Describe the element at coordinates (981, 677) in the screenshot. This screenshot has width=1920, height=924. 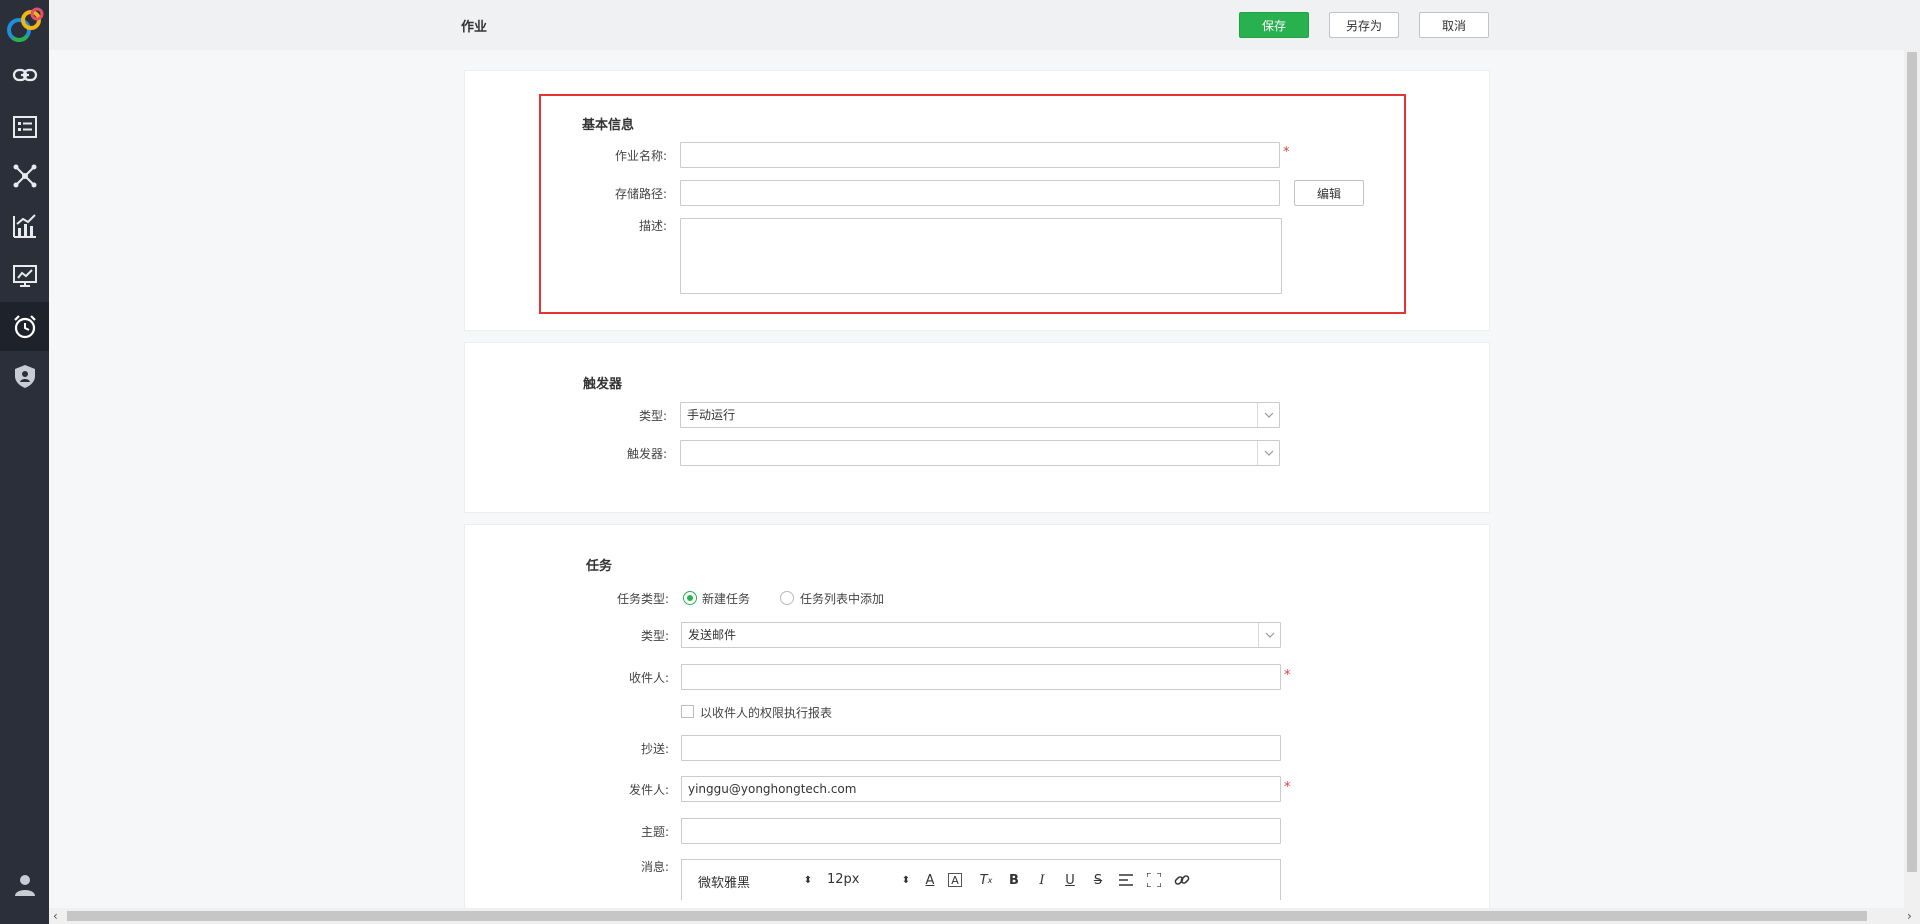
I see `recipient-input` at that location.